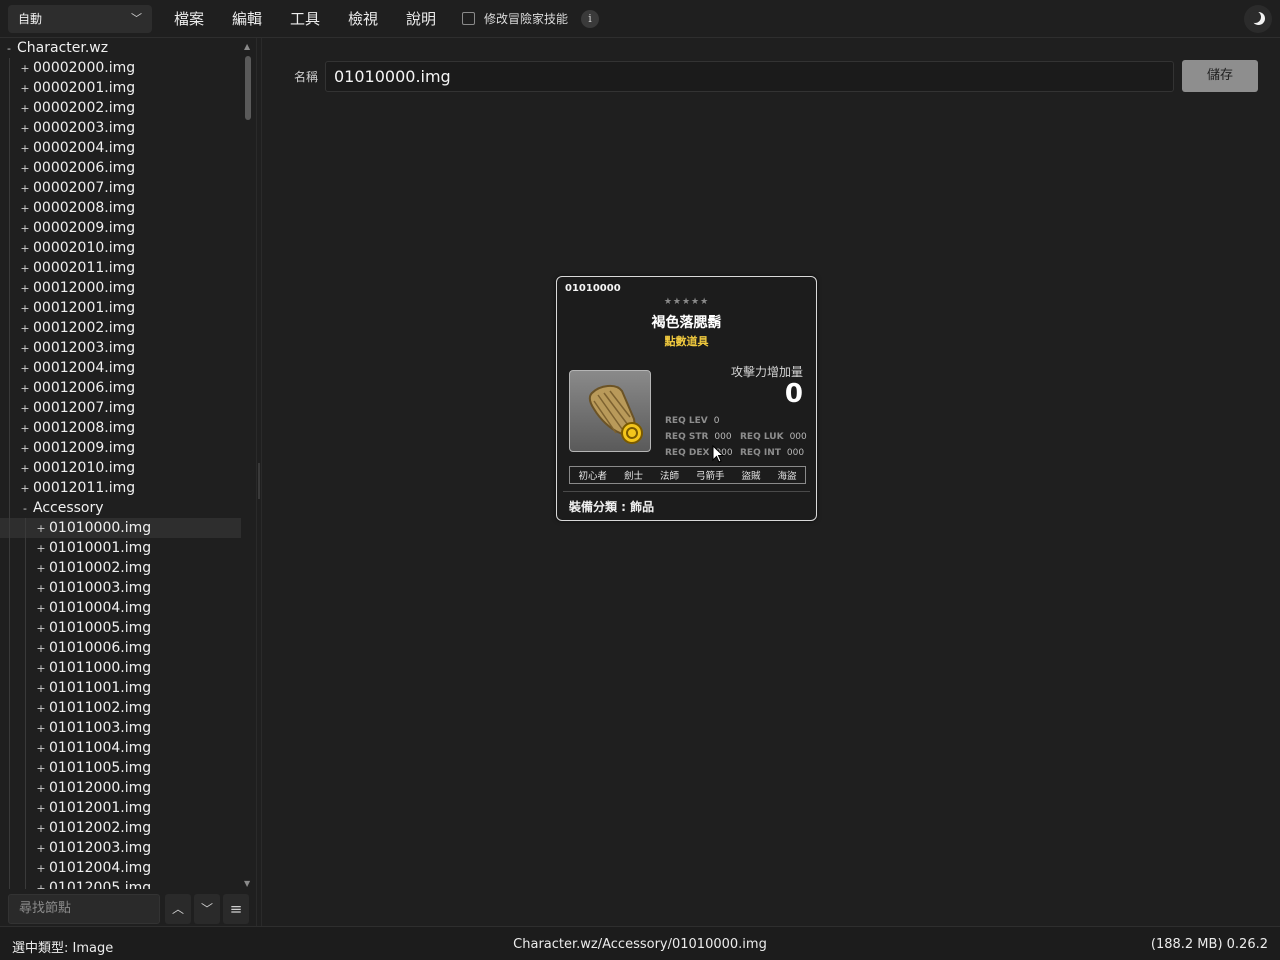  I want to click on menu-icon: ≡, so click(236, 909).